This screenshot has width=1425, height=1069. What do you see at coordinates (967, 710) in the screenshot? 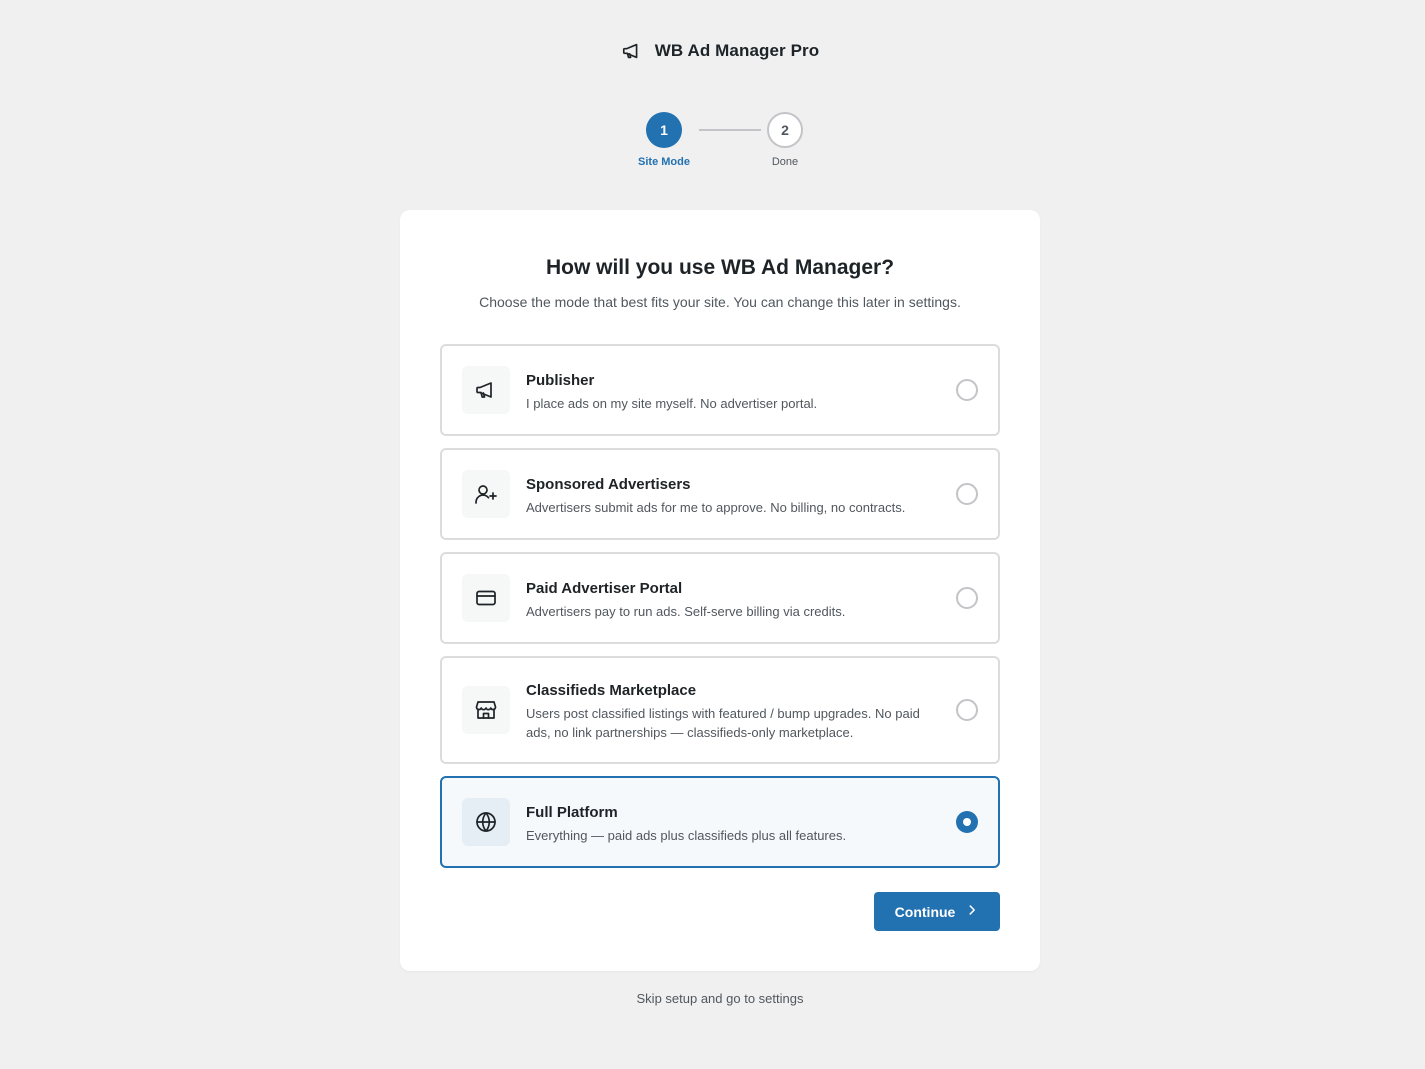
I see `radio-classifieds-marketplace` at bounding box center [967, 710].